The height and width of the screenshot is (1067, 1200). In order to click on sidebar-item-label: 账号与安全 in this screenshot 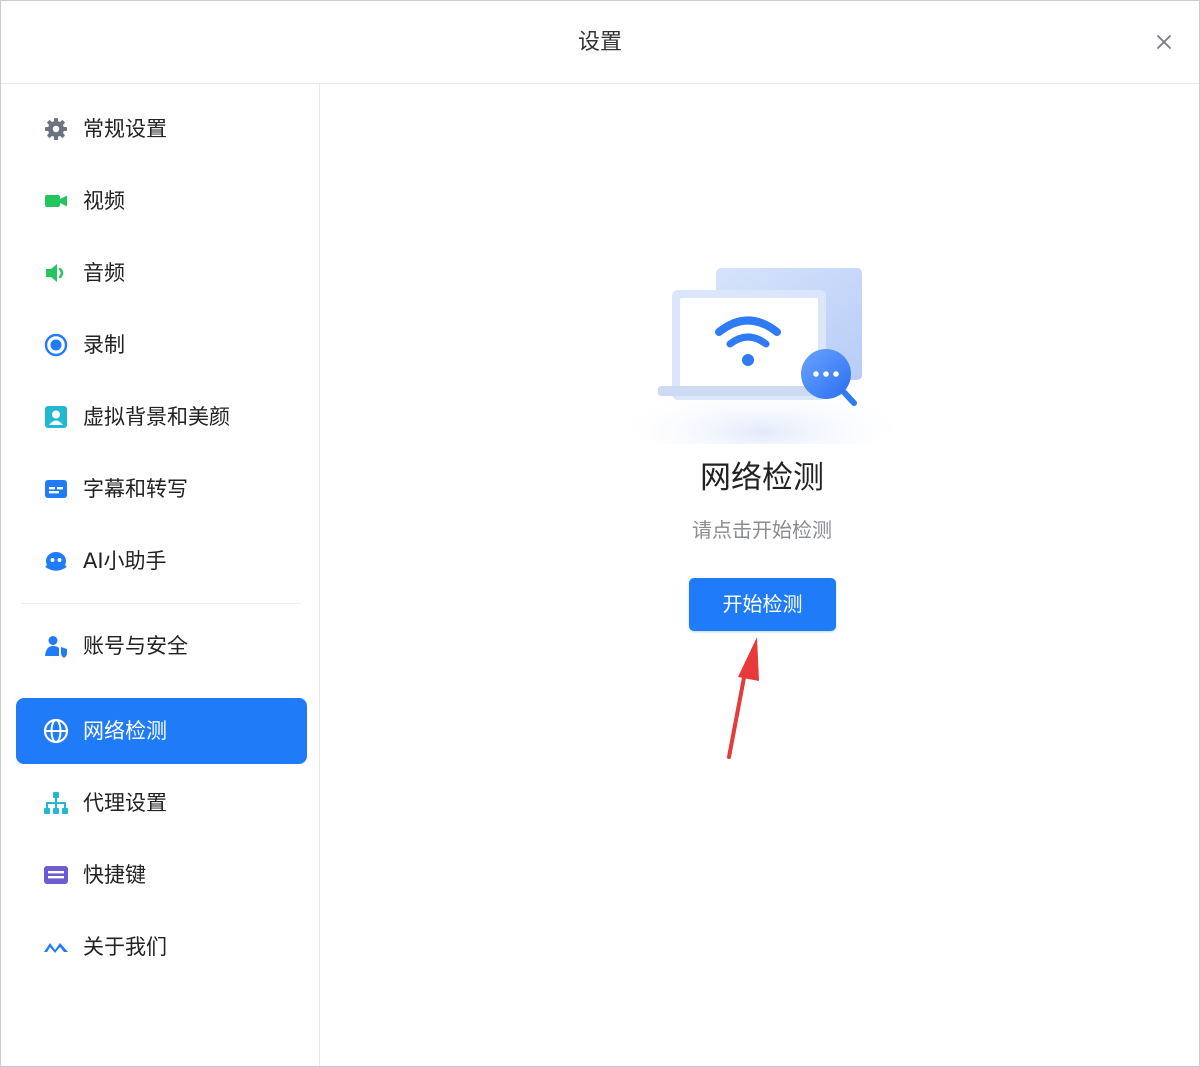, I will do `click(135, 646)`.